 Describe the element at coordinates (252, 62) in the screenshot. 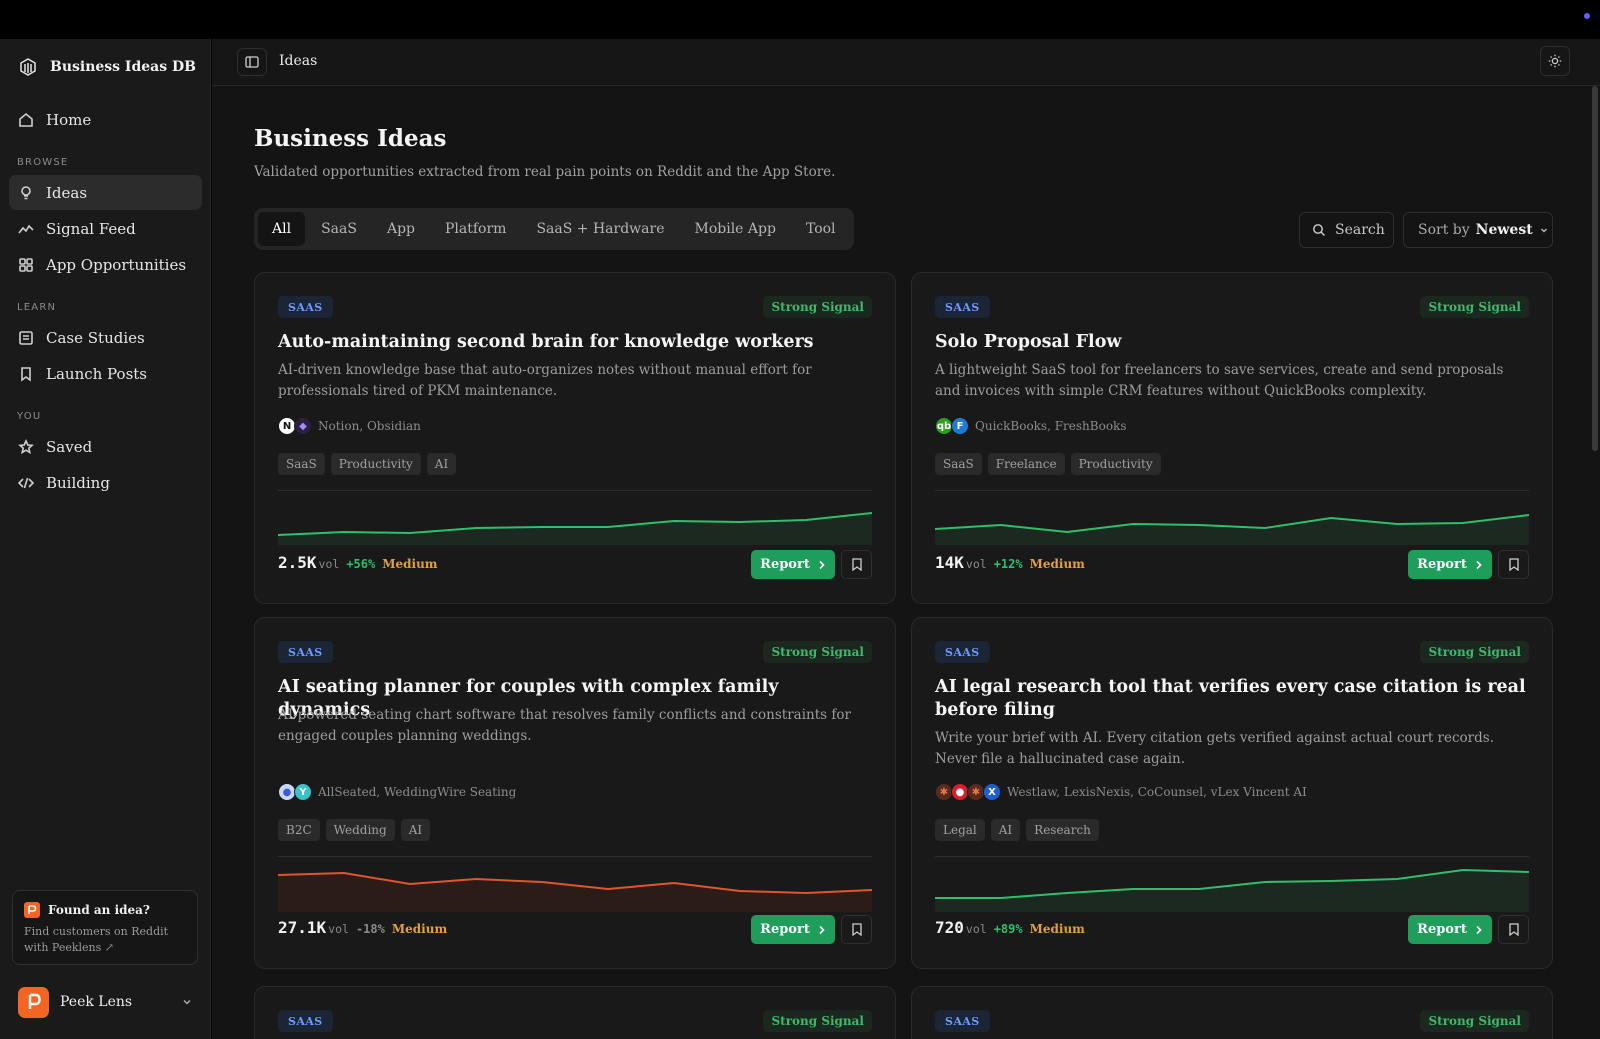

I see `sidebar-toggle-button` at that location.